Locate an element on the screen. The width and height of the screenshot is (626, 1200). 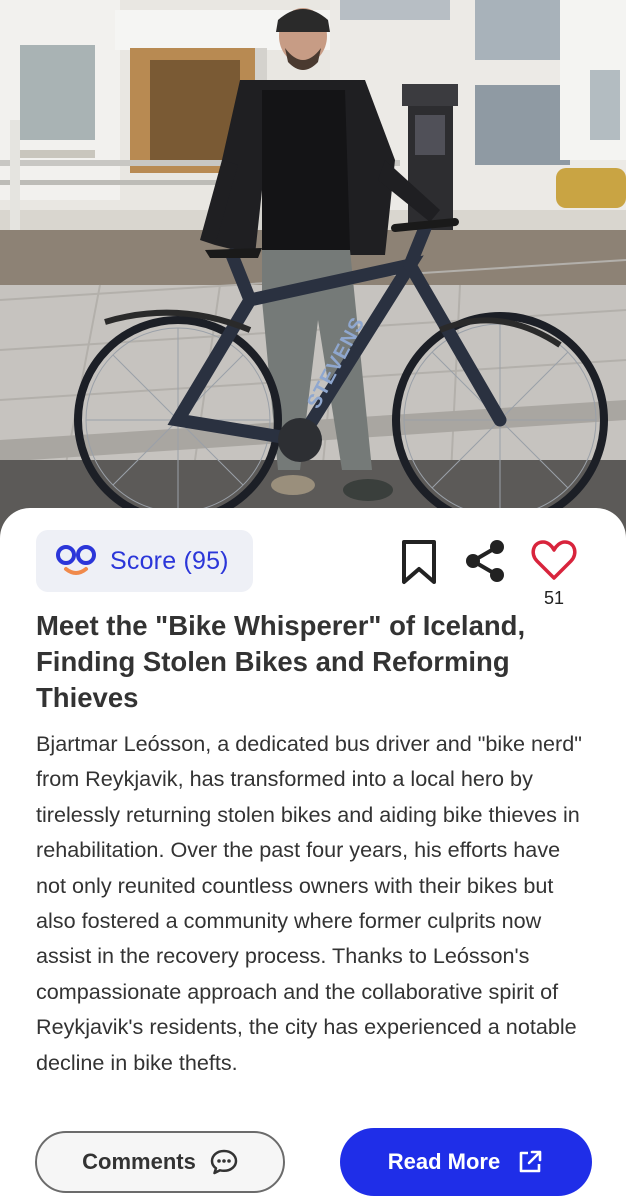
read-more-button: Read More is located at coordinates (466, 1162).